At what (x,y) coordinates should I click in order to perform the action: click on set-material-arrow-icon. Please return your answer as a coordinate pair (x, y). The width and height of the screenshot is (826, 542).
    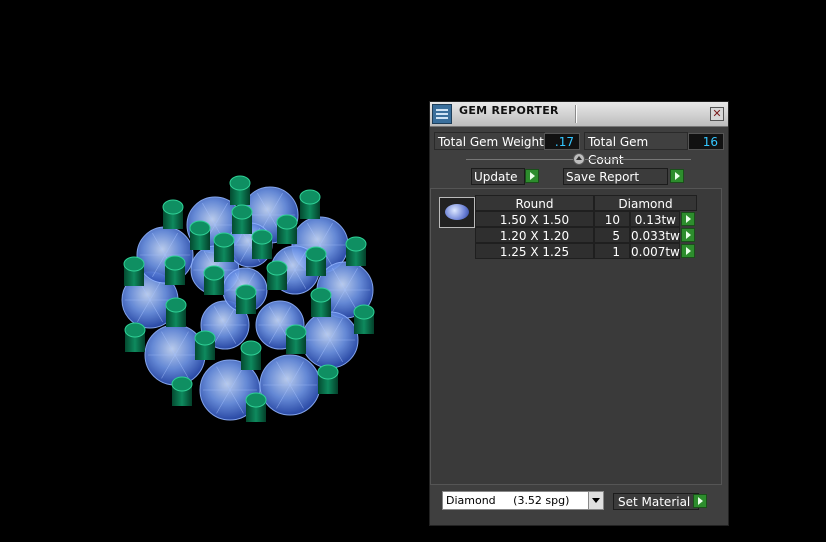
    Looking at the image, I should click on (700, 501).